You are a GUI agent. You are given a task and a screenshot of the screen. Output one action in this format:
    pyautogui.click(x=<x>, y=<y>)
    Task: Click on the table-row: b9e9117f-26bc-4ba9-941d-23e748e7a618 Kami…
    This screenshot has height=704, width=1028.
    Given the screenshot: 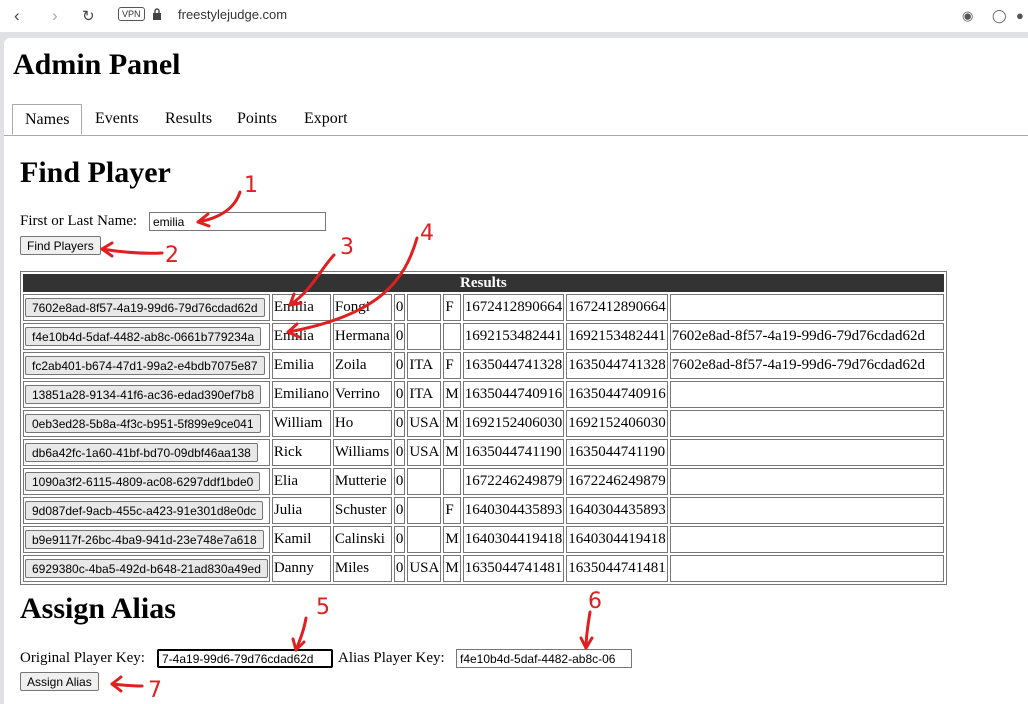 What is the action you would take?
    pyautogui.click(x=483, y=539)
    